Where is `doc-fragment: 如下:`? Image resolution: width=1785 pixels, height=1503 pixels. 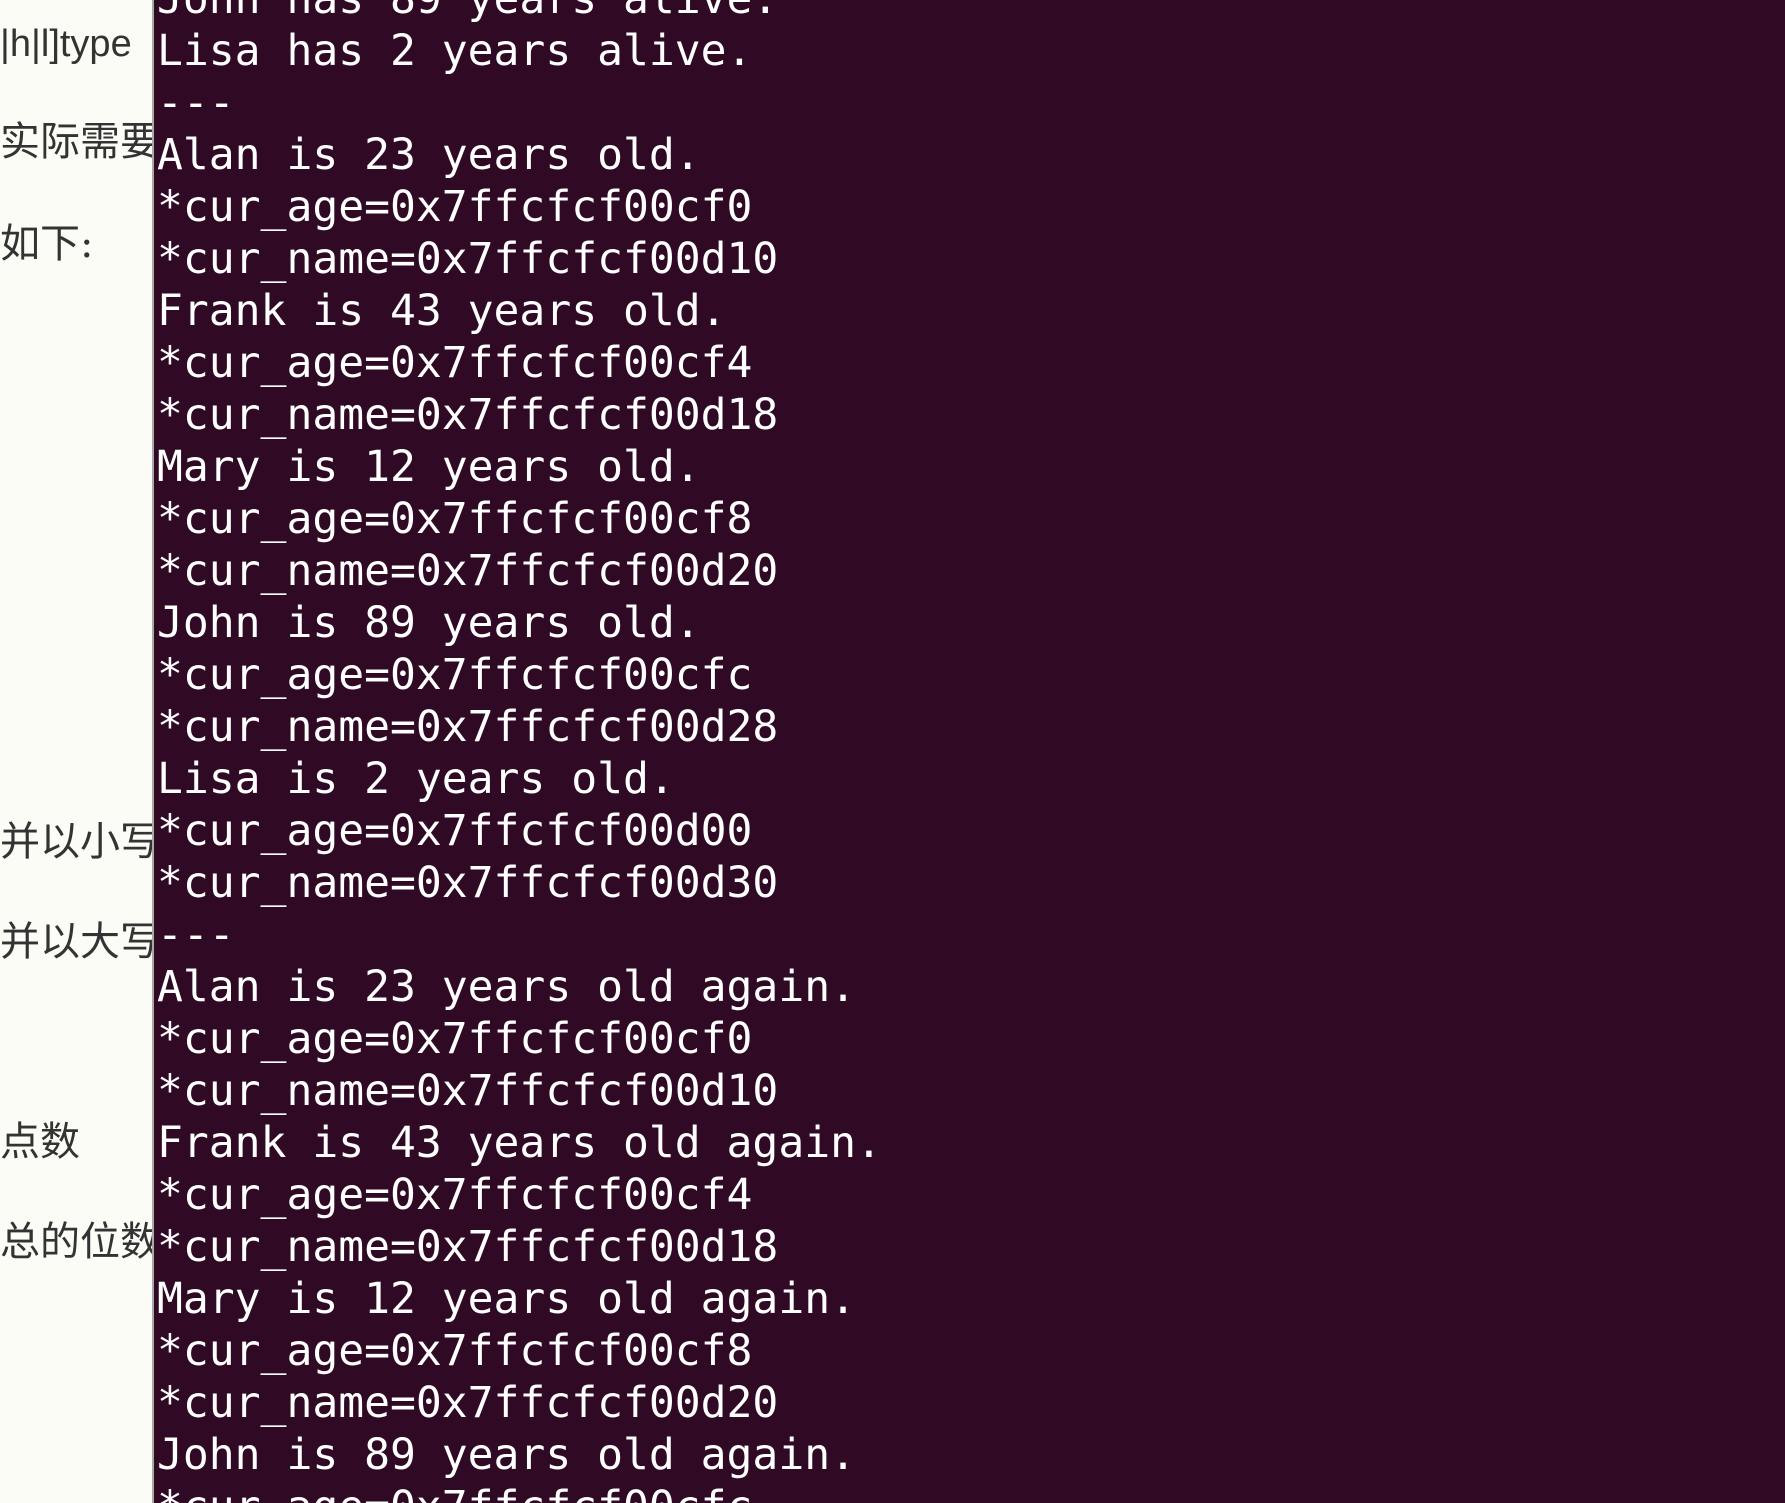
doc-fragment: 如下: is located at coordinates (47, 244).